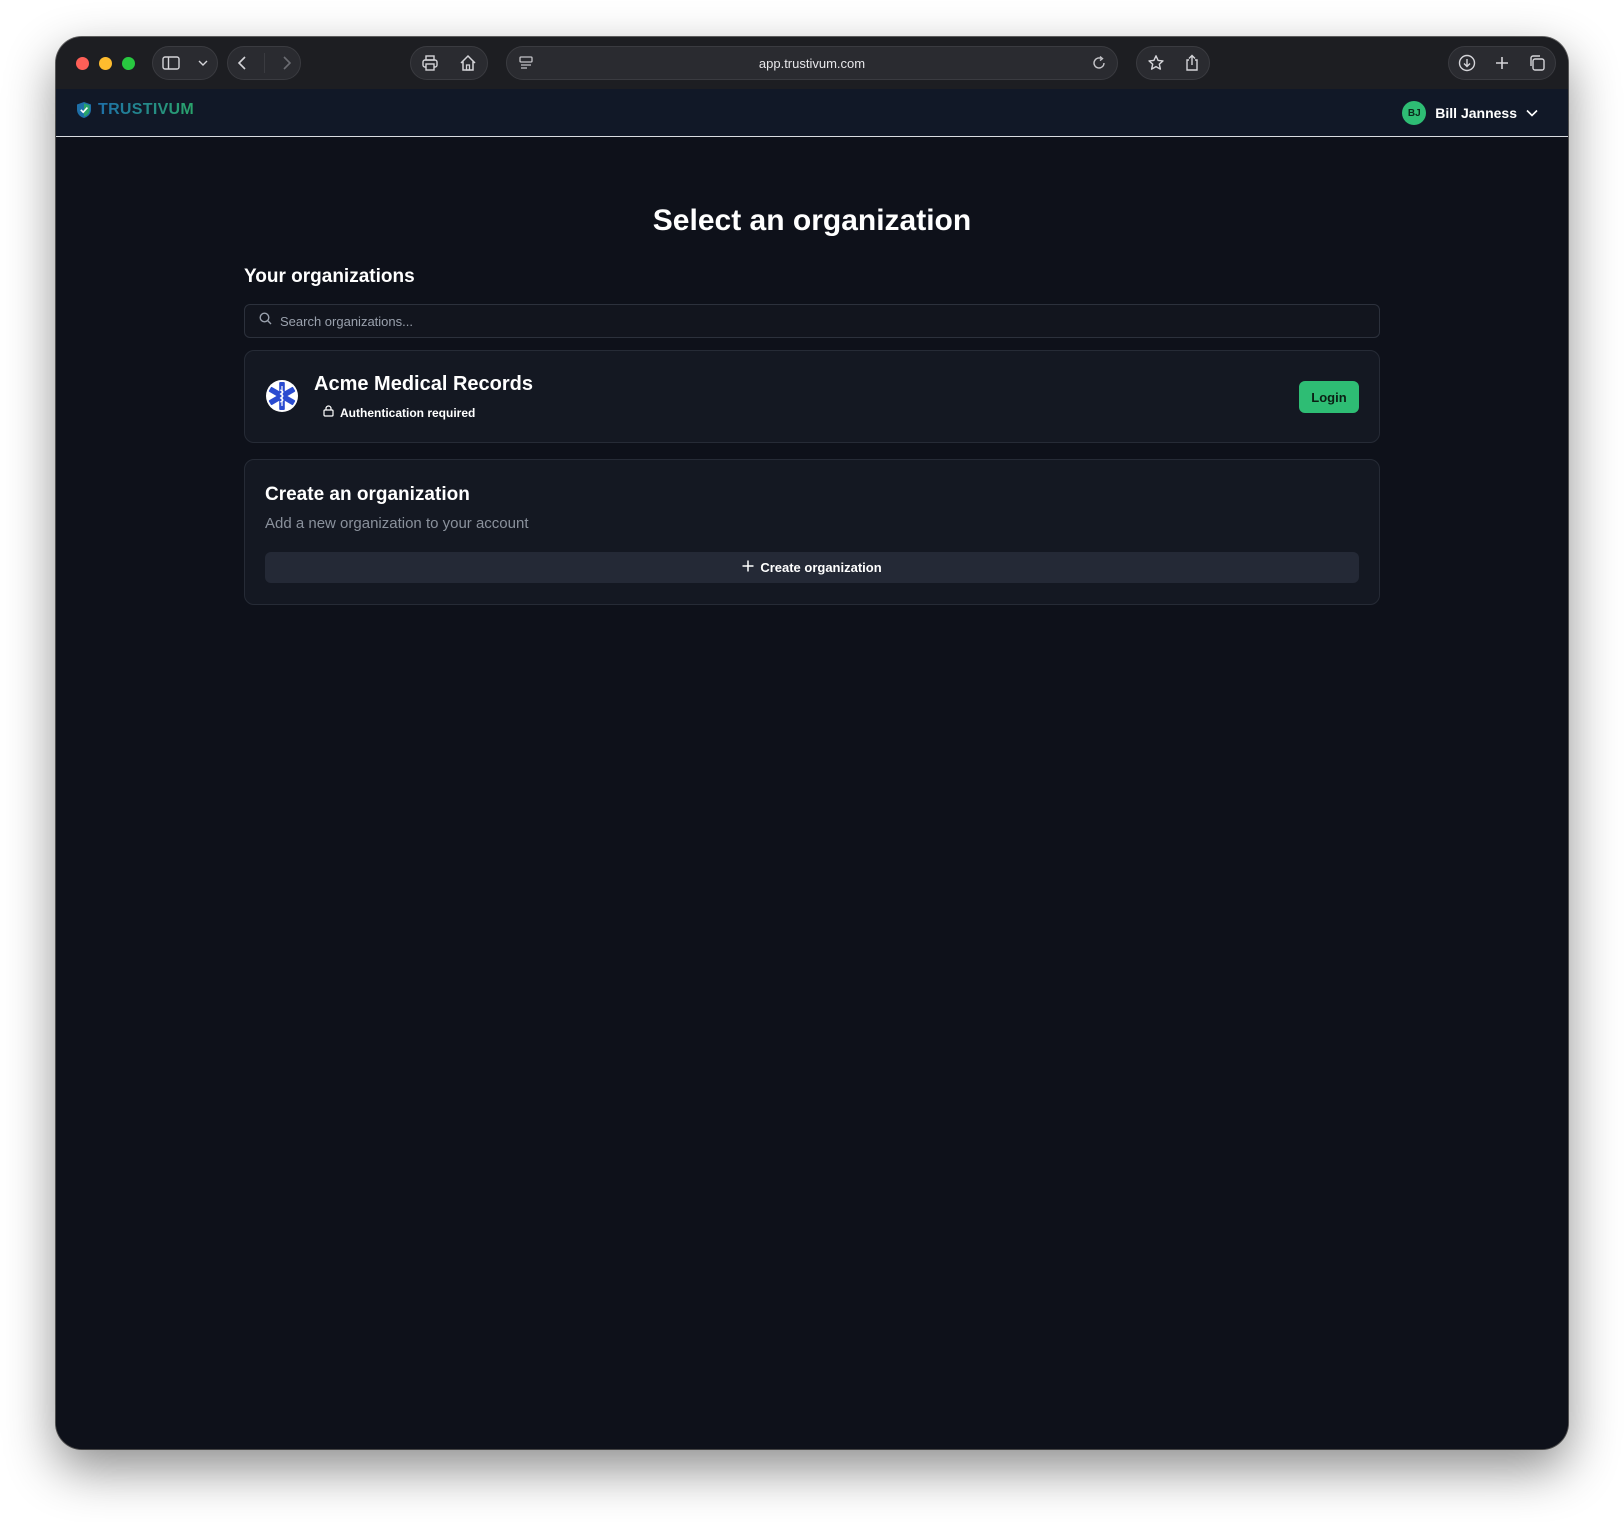 This screenshot has height=1522, width=1624. I want to click on printer-icon, so click(430, 63).